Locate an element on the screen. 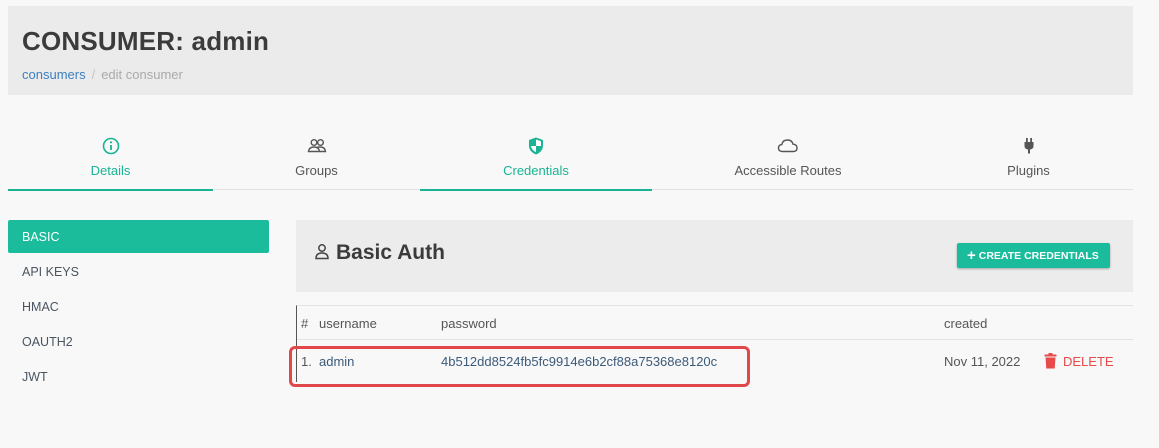  breadcrumb-consumers-link: consumers is located at coordinates (54, 74).